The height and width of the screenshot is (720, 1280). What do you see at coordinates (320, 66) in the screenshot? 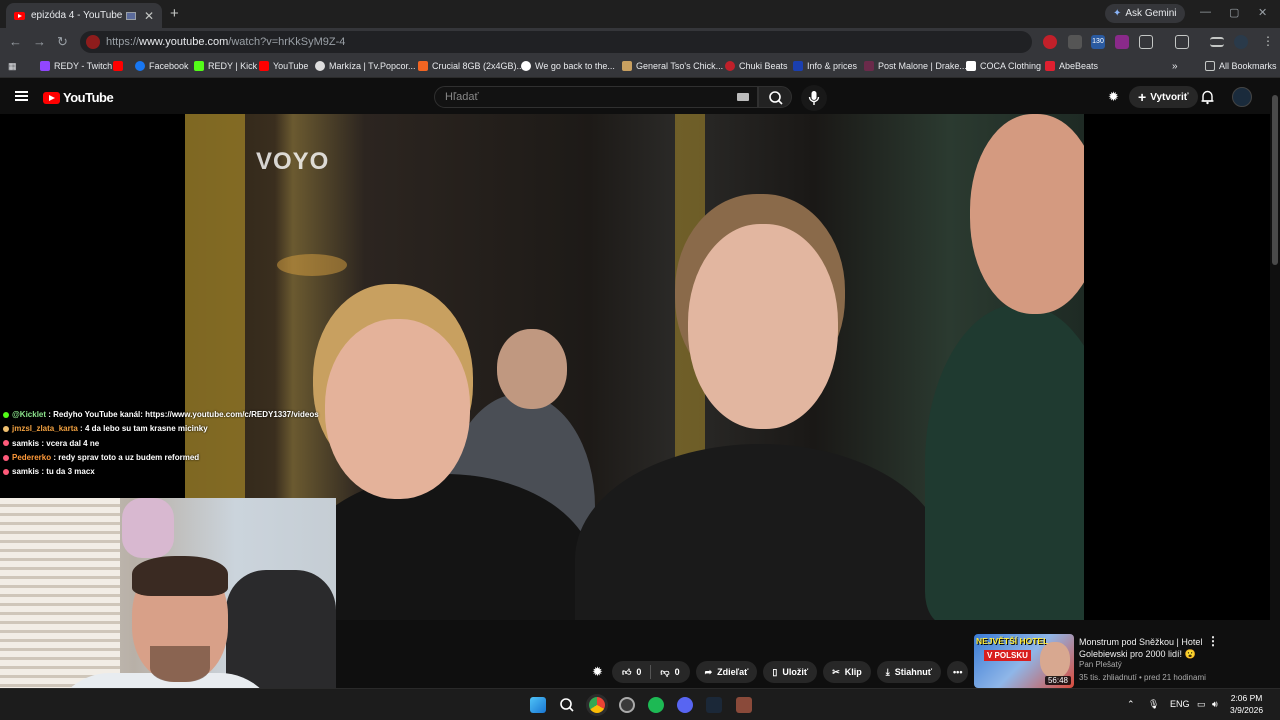
I see `globe-icon` at bounding box center [320, 66].